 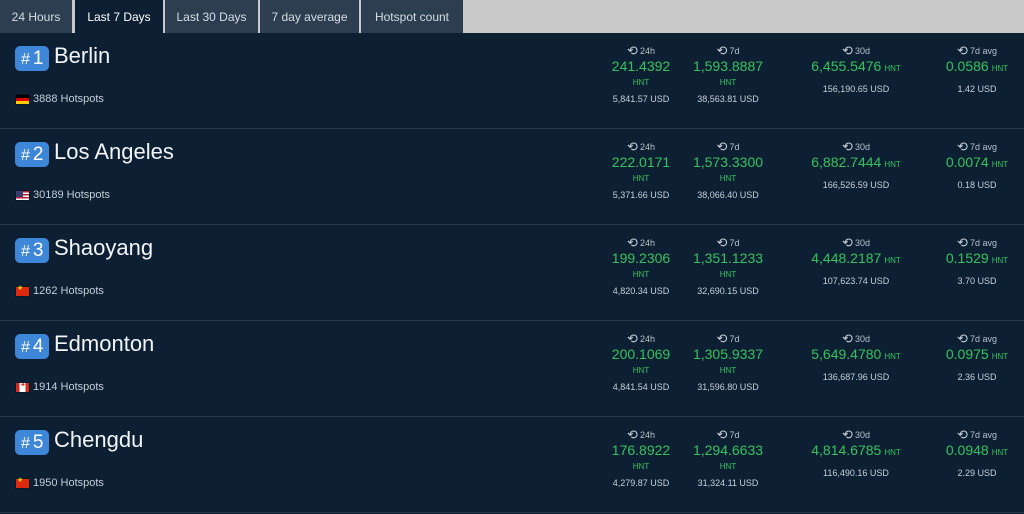 What do you see at coordinates (856, 258) in the screenshot?
I see `hnt-value: 4,448.2187 HNT` at bounding box center [856, 258].